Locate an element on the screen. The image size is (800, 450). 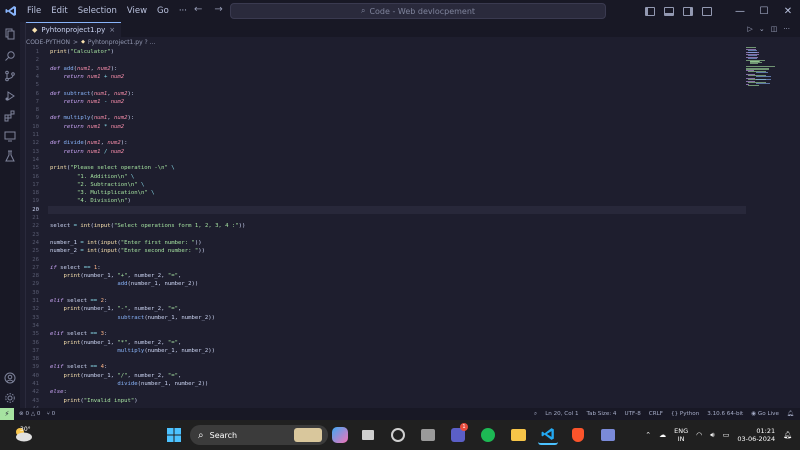
code-line: 34 is located at coordinates (386, 326).